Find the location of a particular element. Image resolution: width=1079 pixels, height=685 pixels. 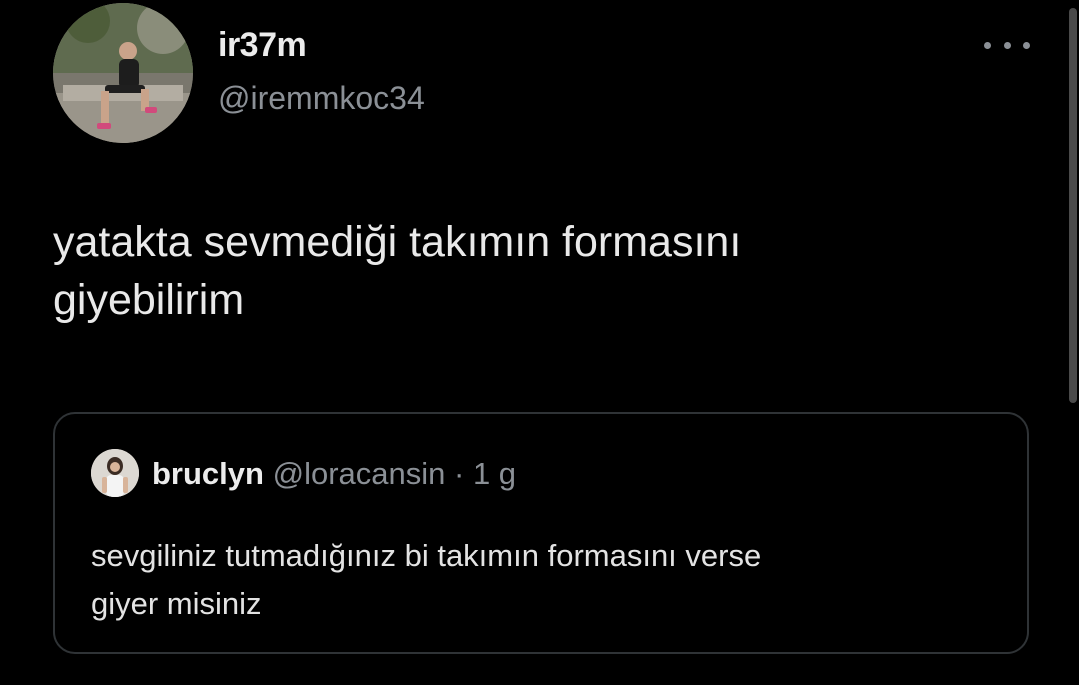

quoted-tweet-header: bruclyn @loracansin · 1 g is located at coordinates (334, 474).